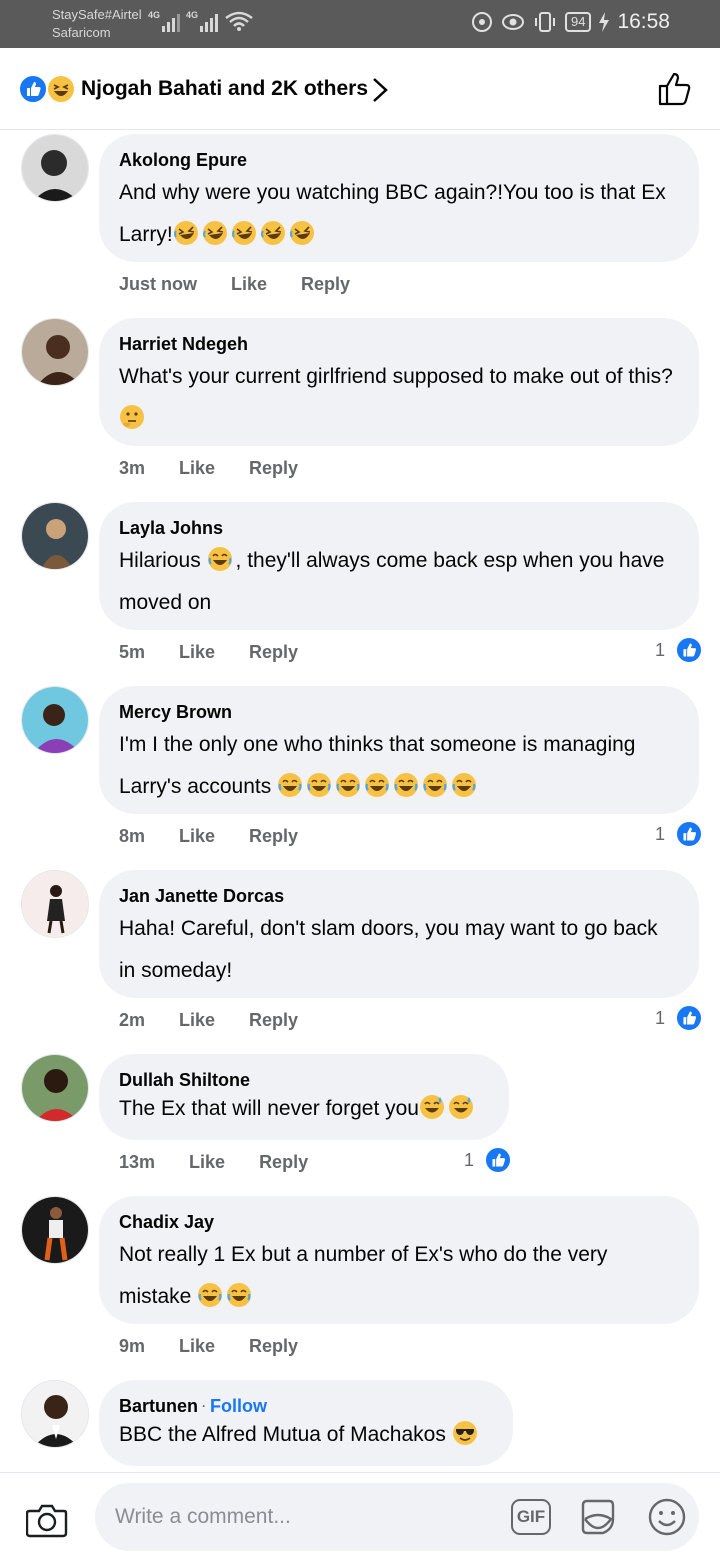  Describe the element at coordinates (464, 1433) in the screenshot. I see `sunglasses-emoji-icon` at that location.